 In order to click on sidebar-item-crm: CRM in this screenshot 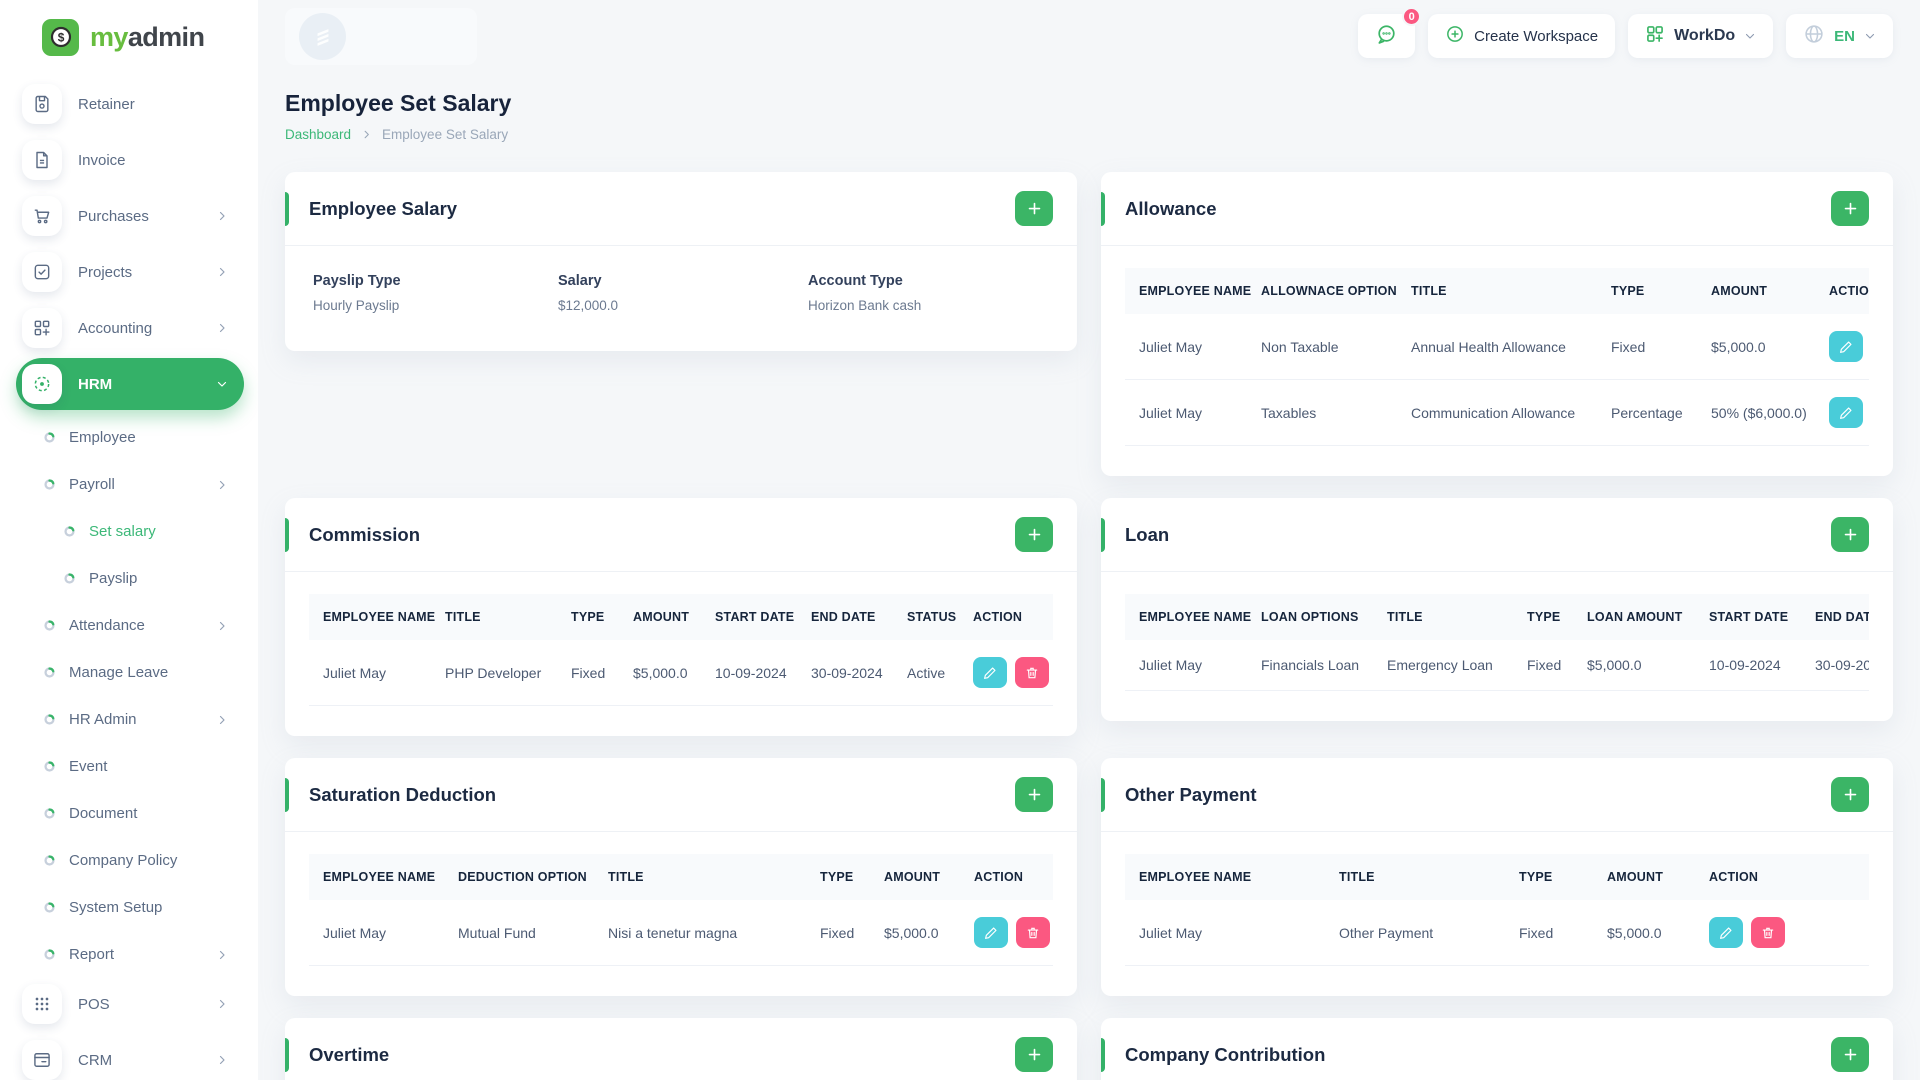, I will do `click(130, 1057)`.